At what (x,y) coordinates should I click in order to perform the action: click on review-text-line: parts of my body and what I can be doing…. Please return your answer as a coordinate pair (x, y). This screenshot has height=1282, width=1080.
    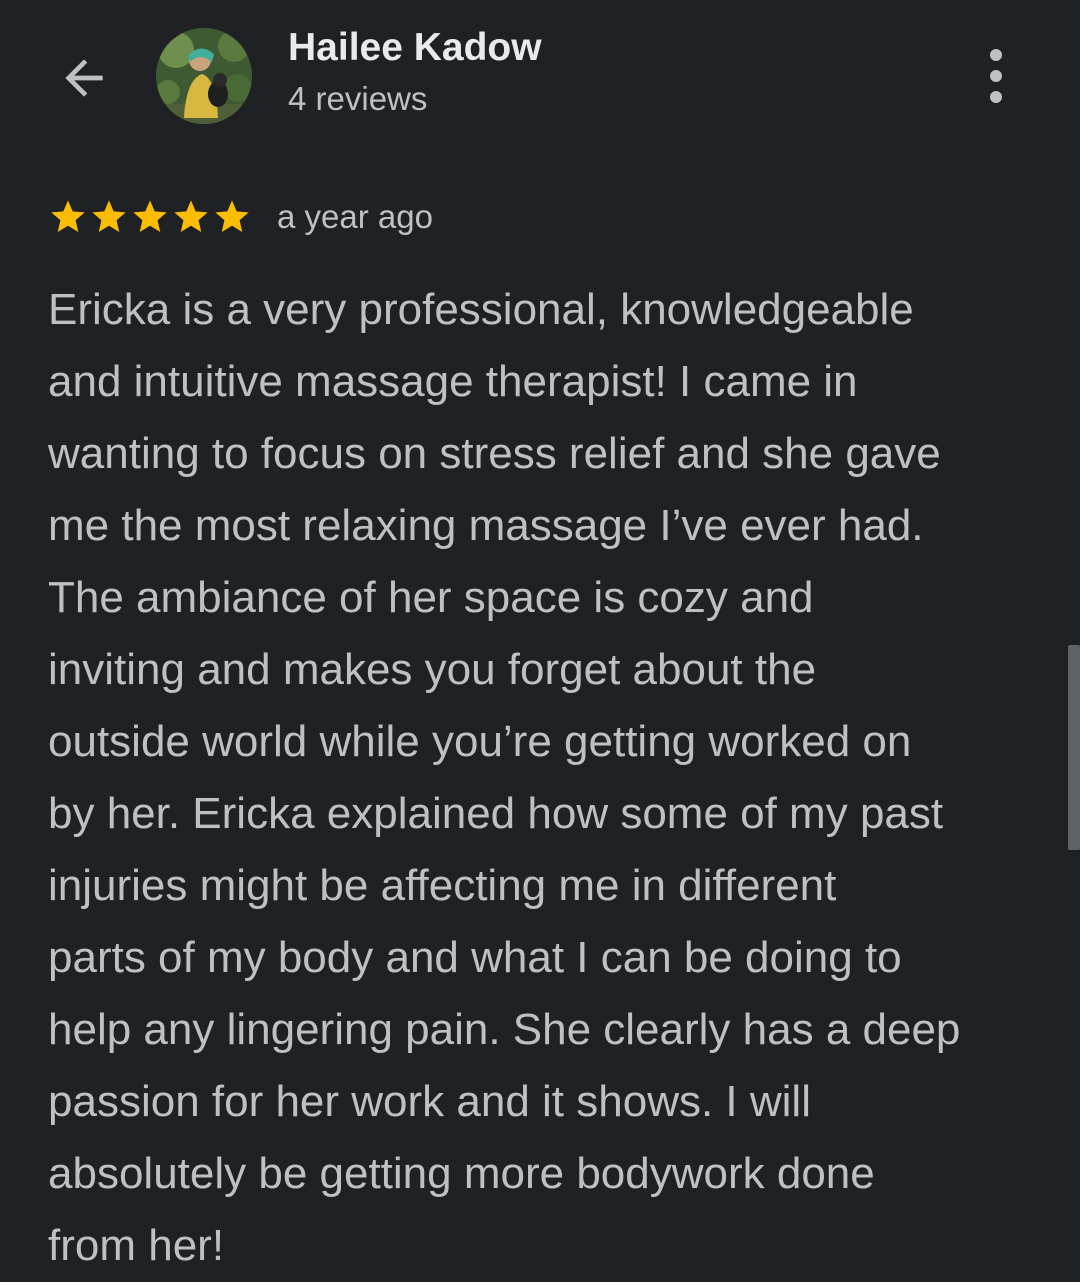
    Looking at the image, I should click on (475, 957).